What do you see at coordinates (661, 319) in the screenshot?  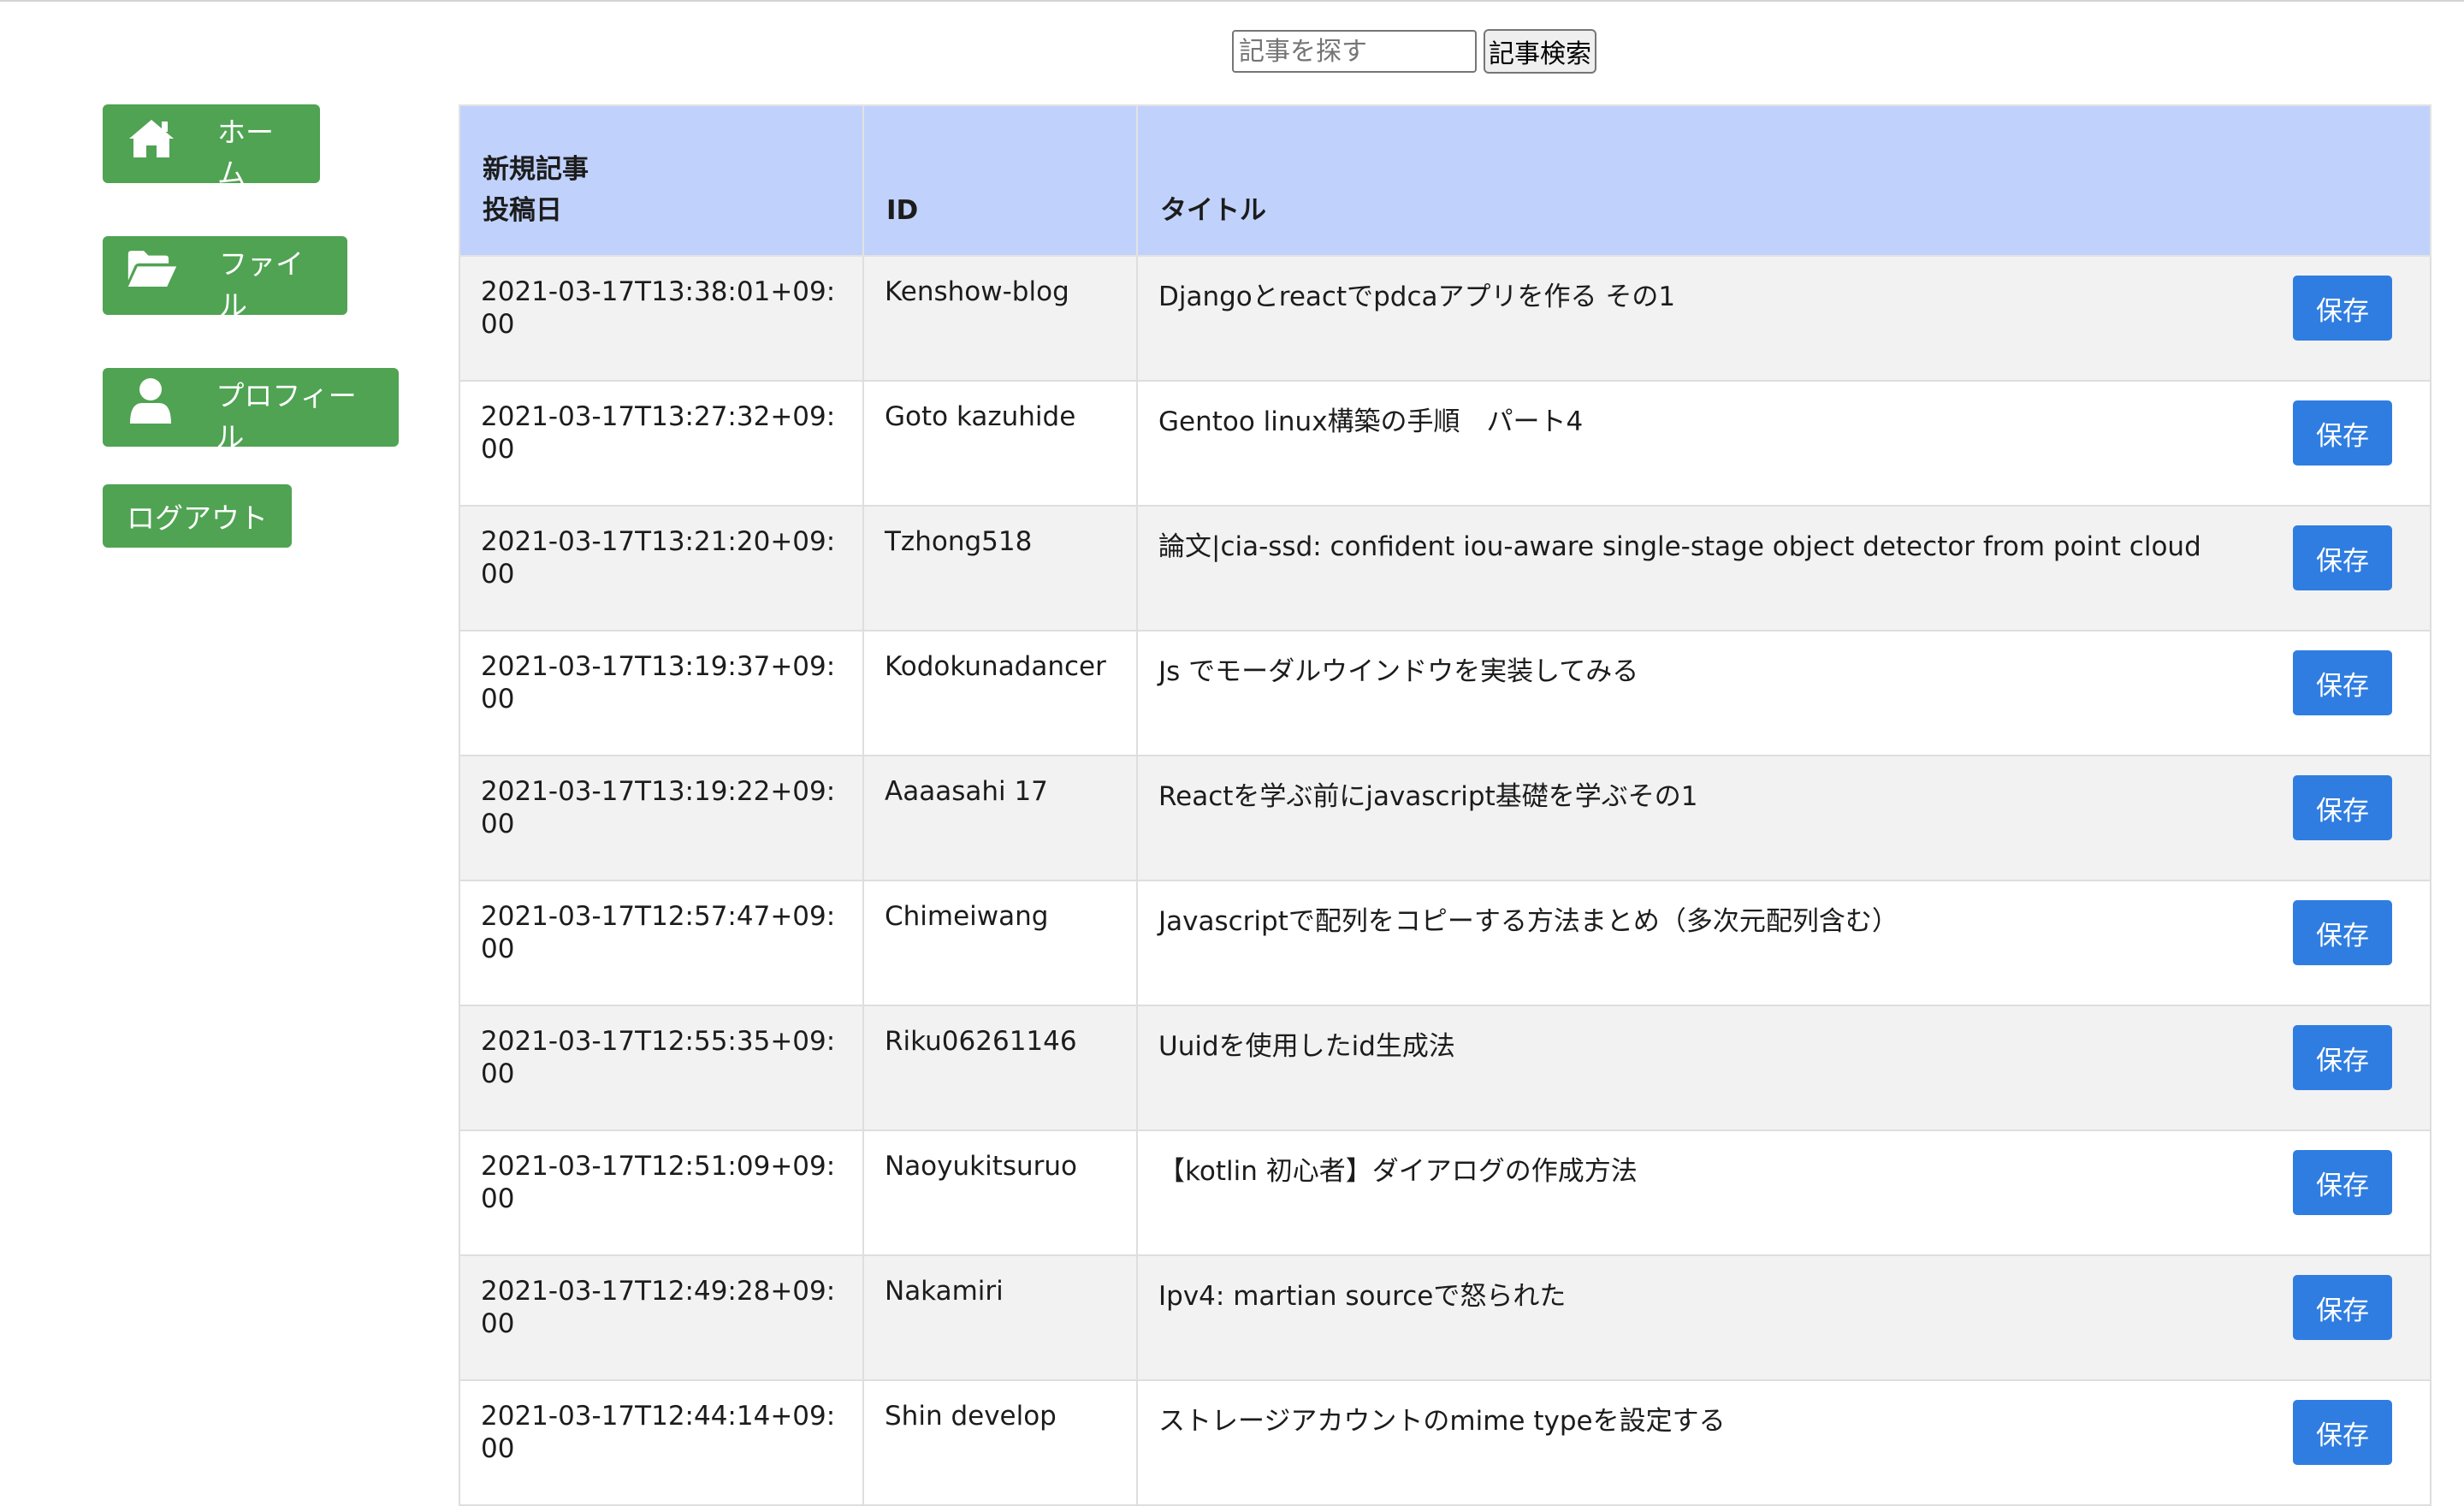 I see `row-date: 2021-03-17T13:38:01+09:00` at bounding box center [661, 319].